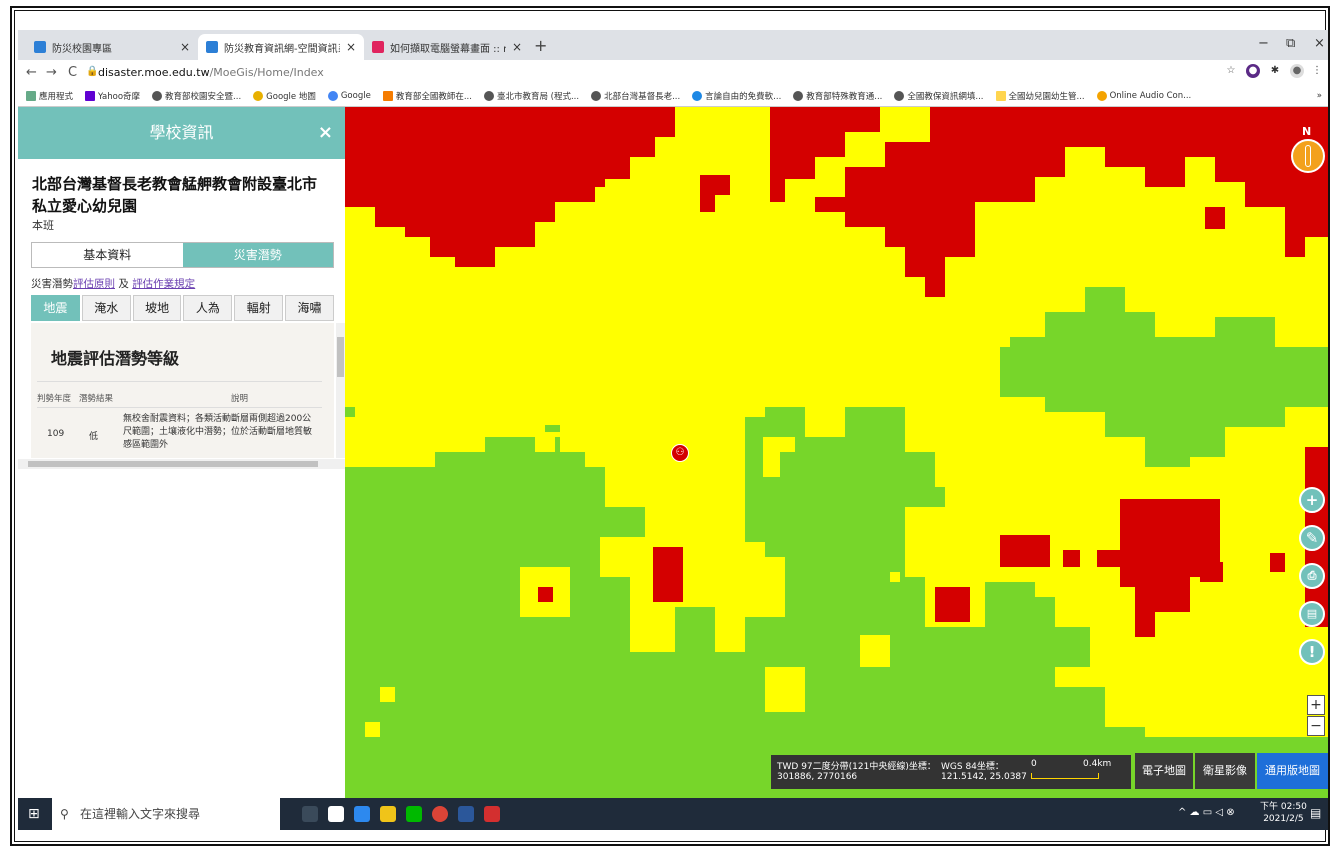 Image resolution: width=1332 pixels, height=850 pixels. What do you see at coordinates (336, 814) in the screenshot?
I see `store-icon` at bounding box center [336, 814].